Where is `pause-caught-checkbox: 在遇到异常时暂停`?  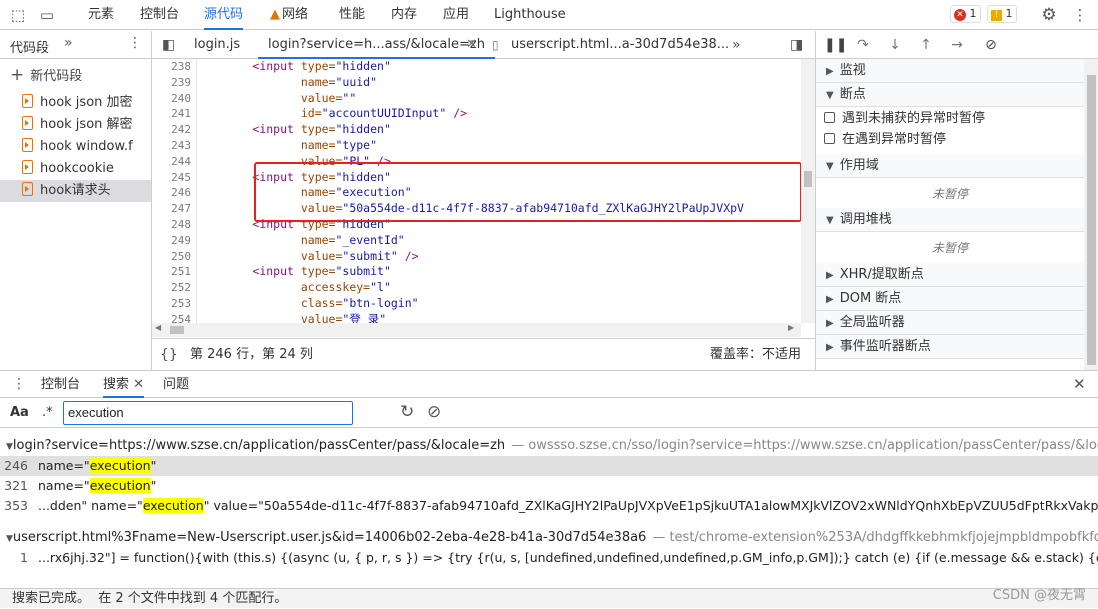 pause-caught-checkbox: 在遇到异常时暂停 is located at coordinates (885, 140).